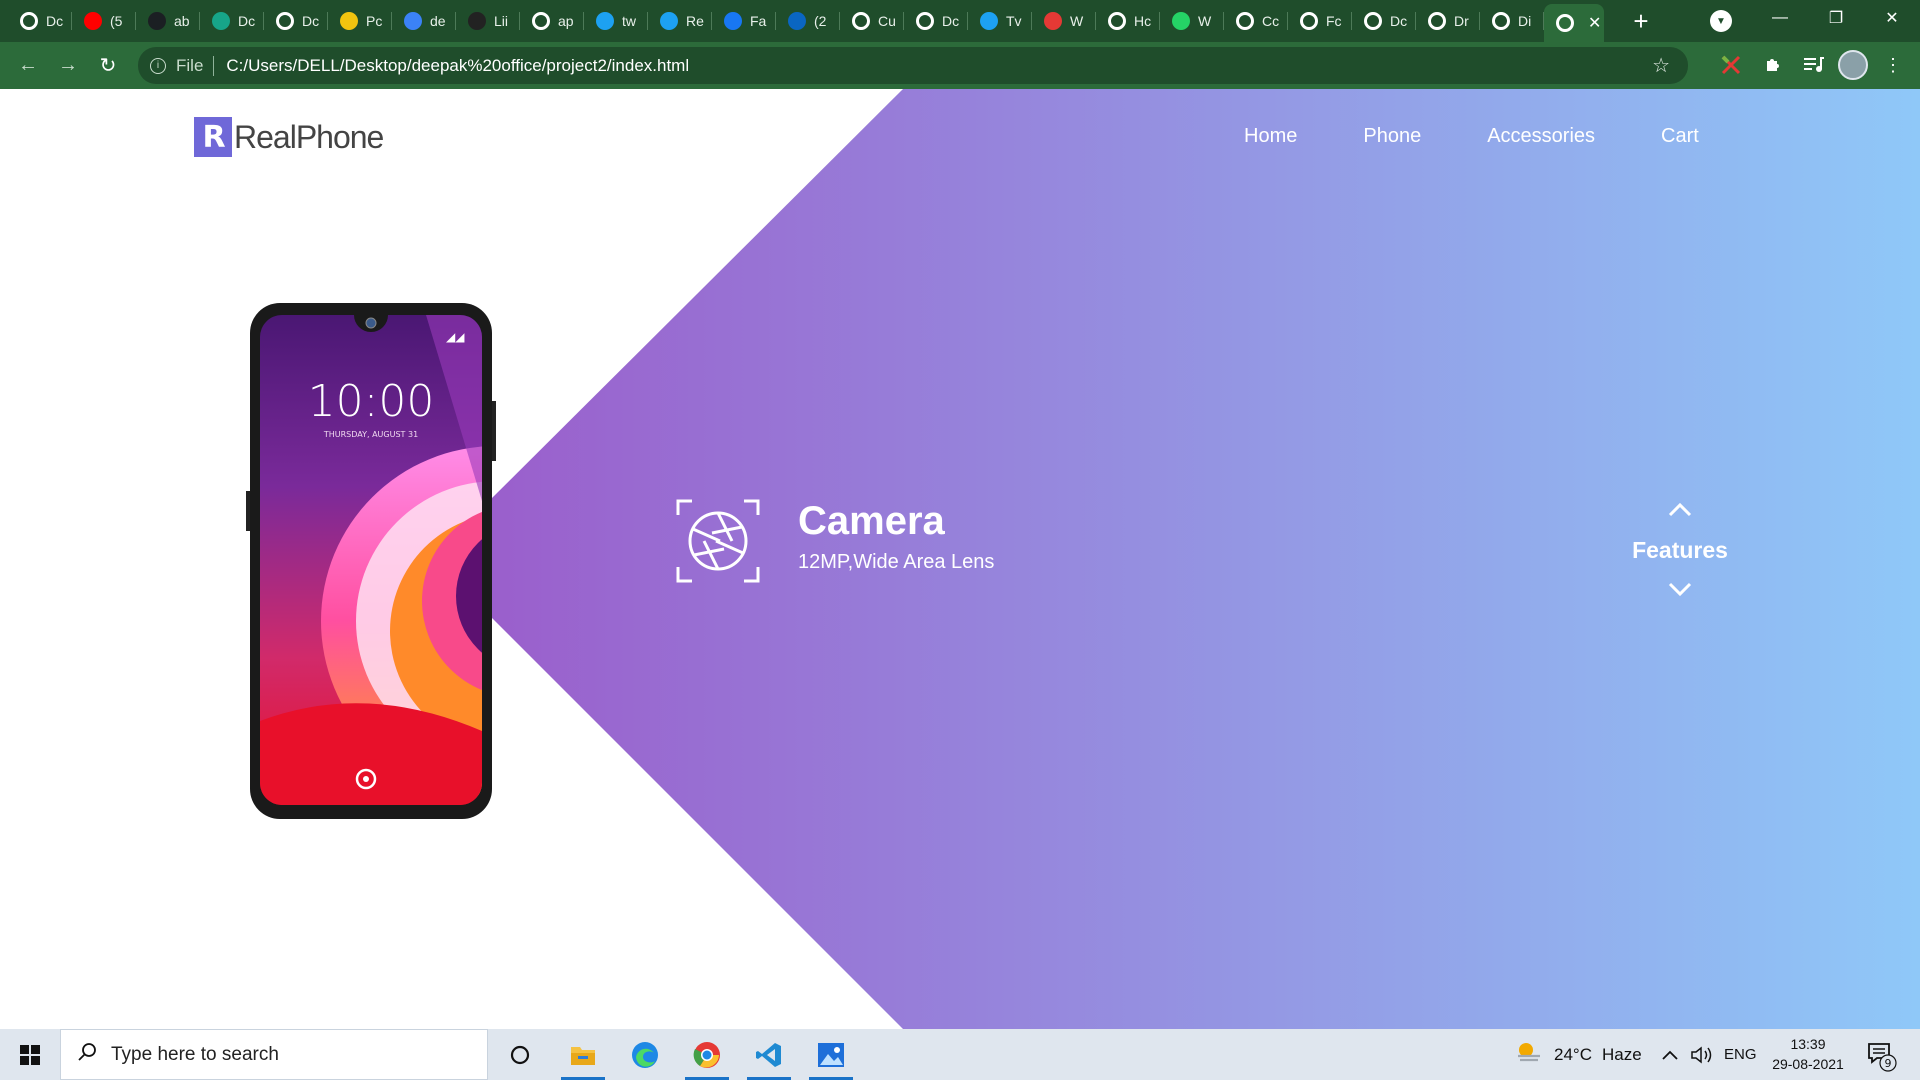  Describe the element at coordinates (30, 1054) in the screenshot. I see `windows-start-icon` at that location.